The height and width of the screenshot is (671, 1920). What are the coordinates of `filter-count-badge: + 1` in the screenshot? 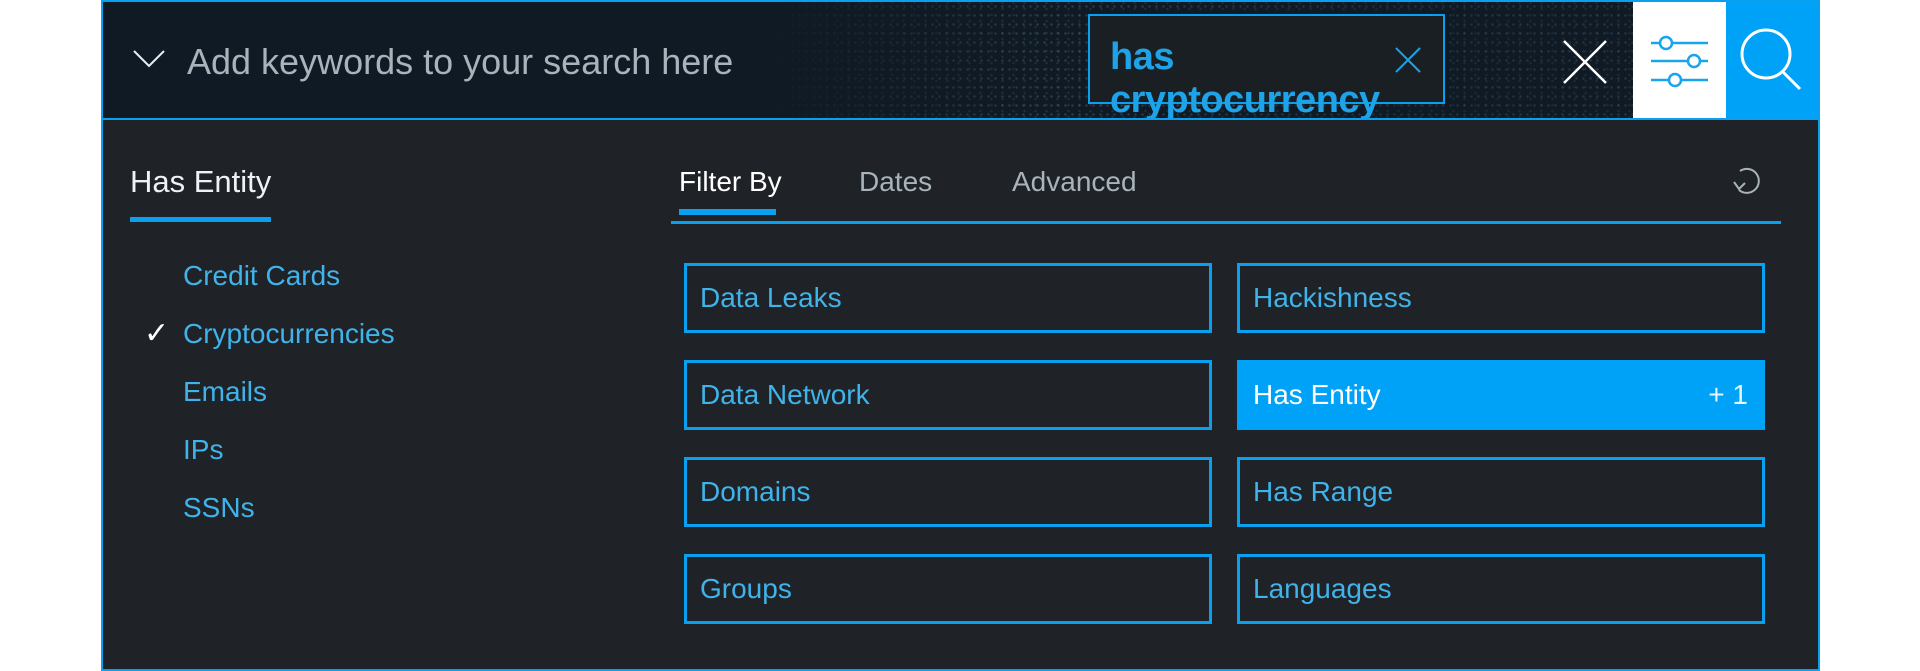 It's located at (1728, 394).